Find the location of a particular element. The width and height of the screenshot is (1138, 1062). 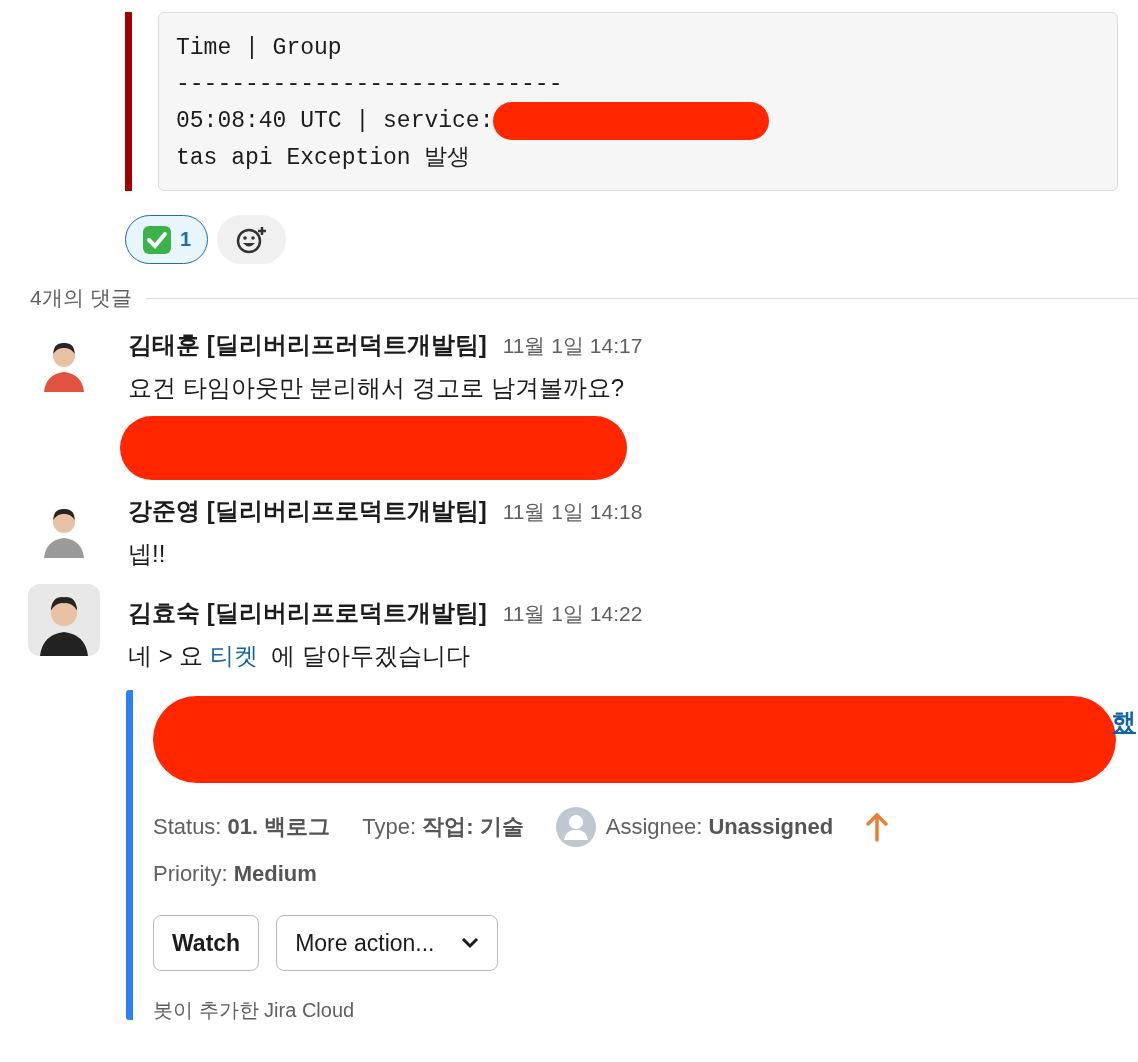

timestamp: 11월 1일 14:18 is located at coordinates (572, 512).